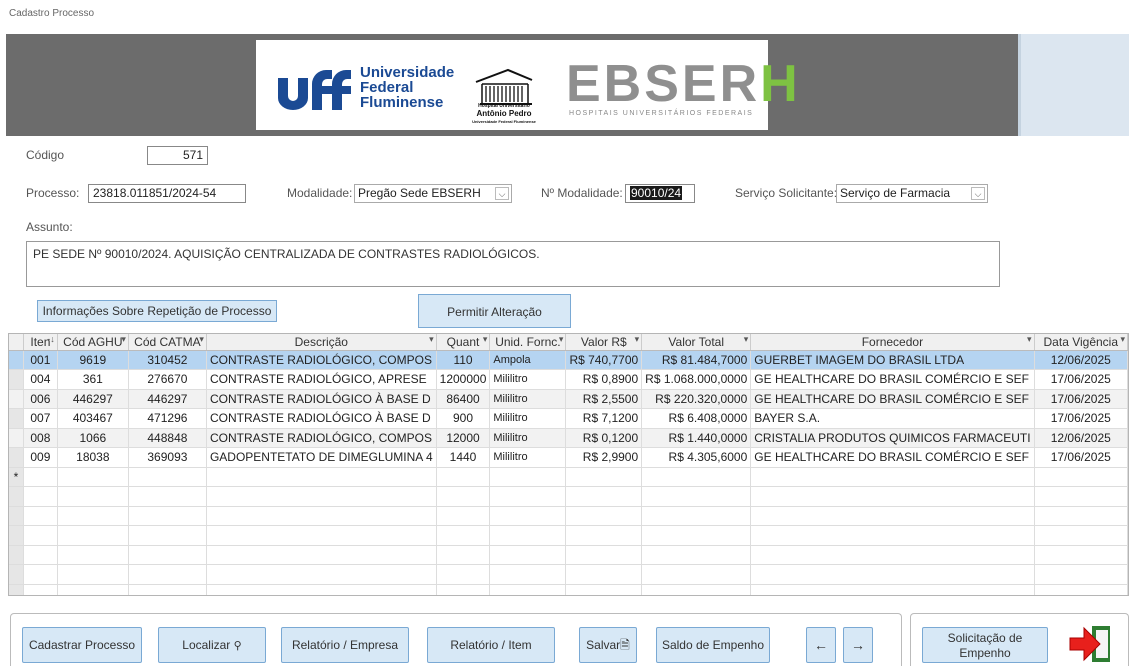 The width and height of the screenshot is (1129, 666). What do you see at coordinates (93, 360) in the screenshot?
I see `table-cell: 9619` at bounding box center [93, 360].